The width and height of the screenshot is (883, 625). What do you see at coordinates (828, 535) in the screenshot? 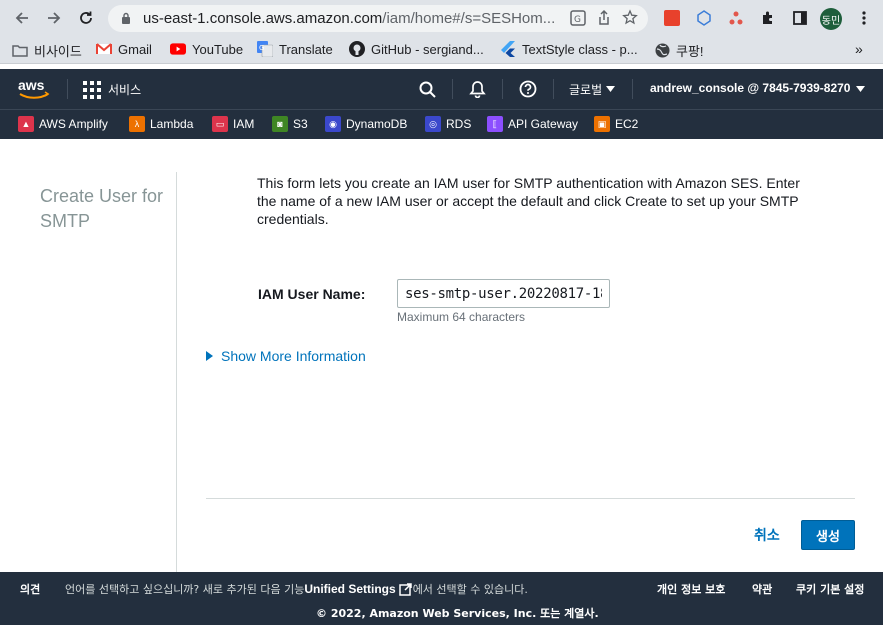
I see `create-button: 생성` at bounding box center [828, 535].